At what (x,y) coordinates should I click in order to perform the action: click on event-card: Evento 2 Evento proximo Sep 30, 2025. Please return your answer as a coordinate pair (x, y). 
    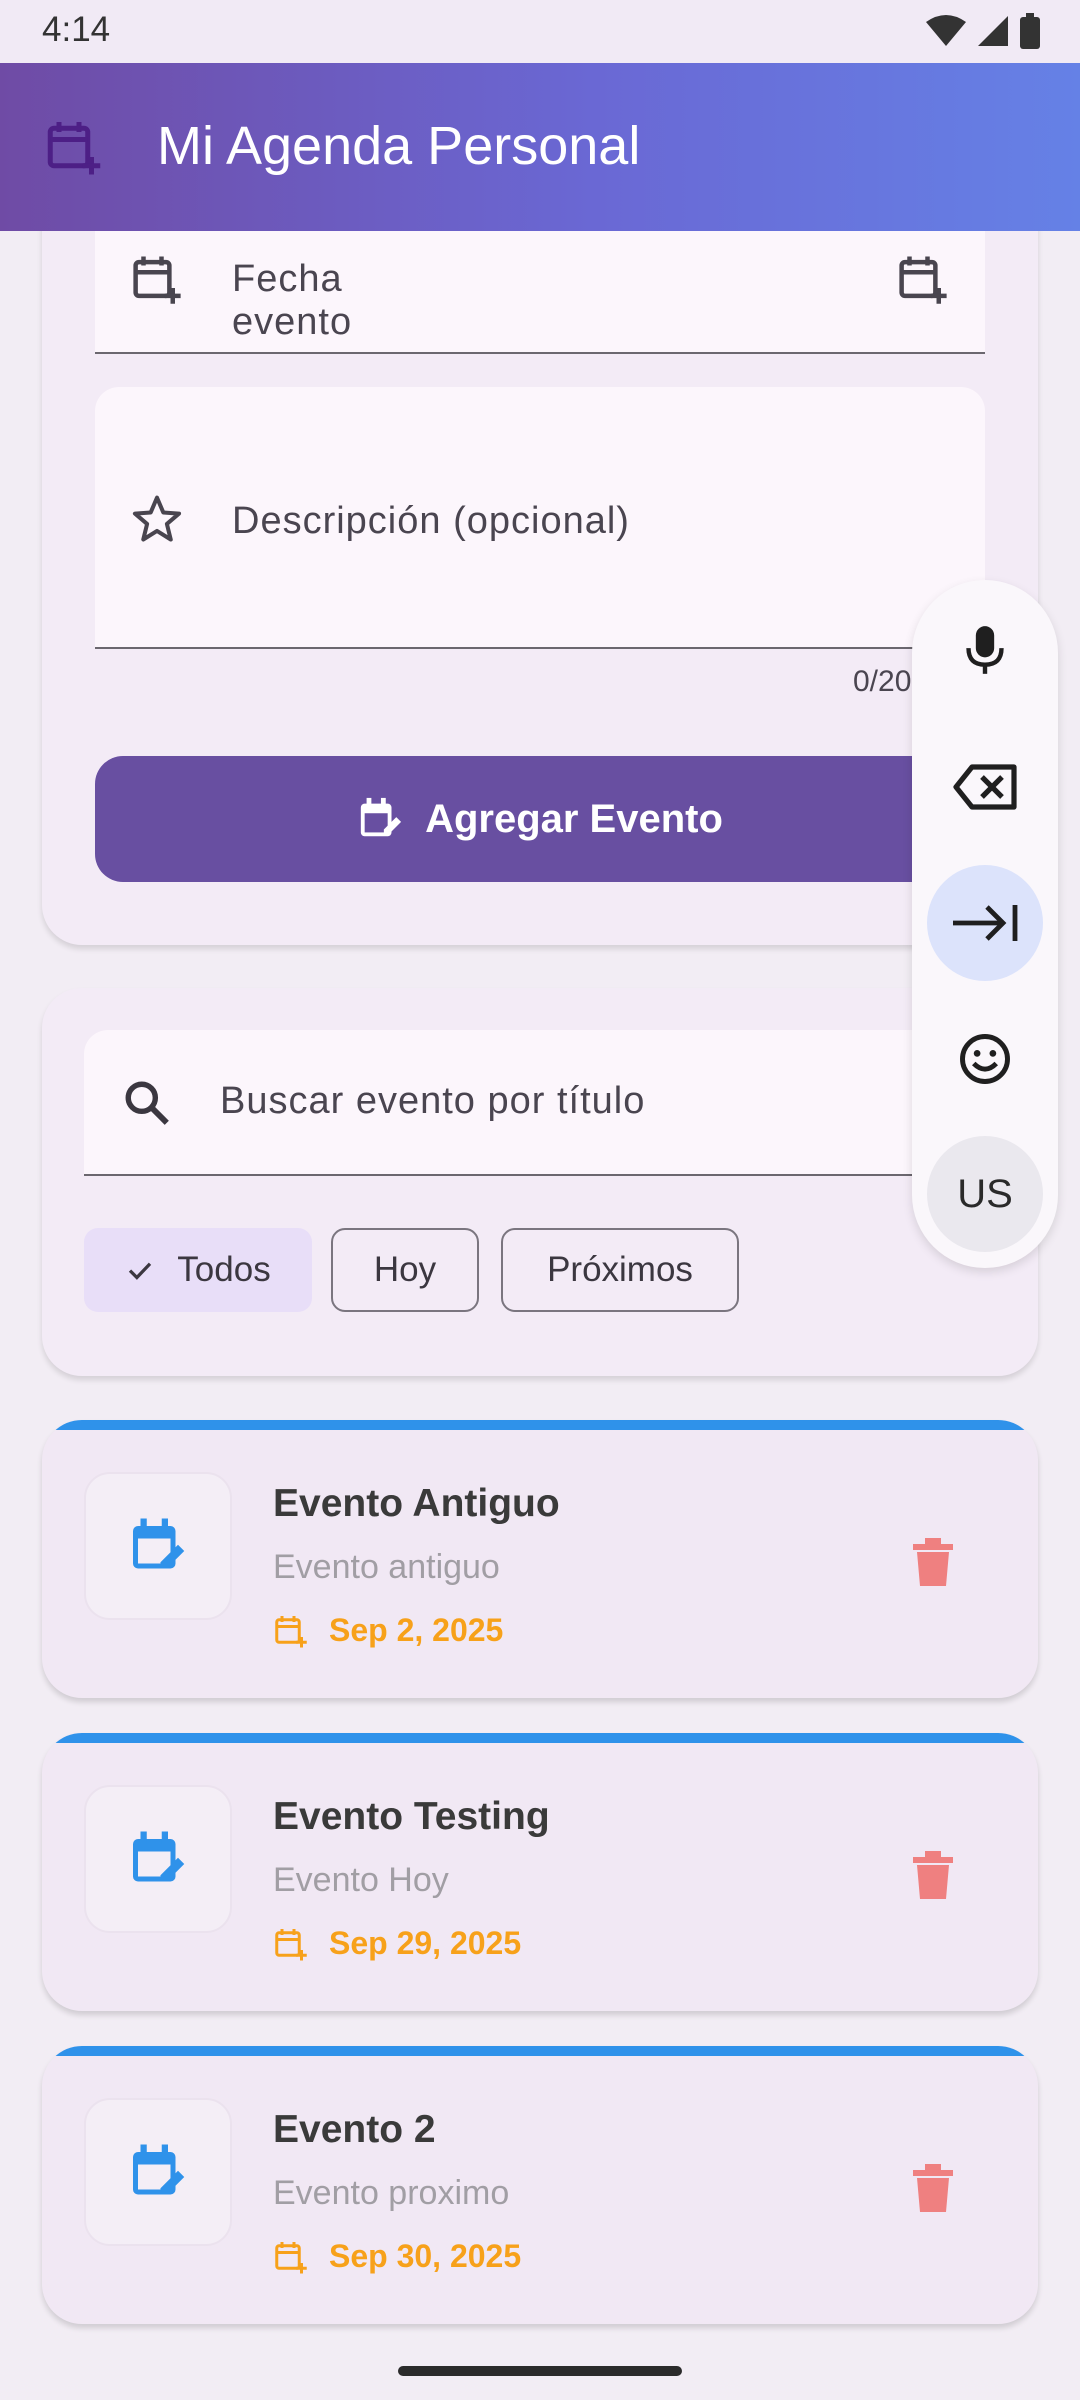
    Looking at the image, I should click on (540, 2185).